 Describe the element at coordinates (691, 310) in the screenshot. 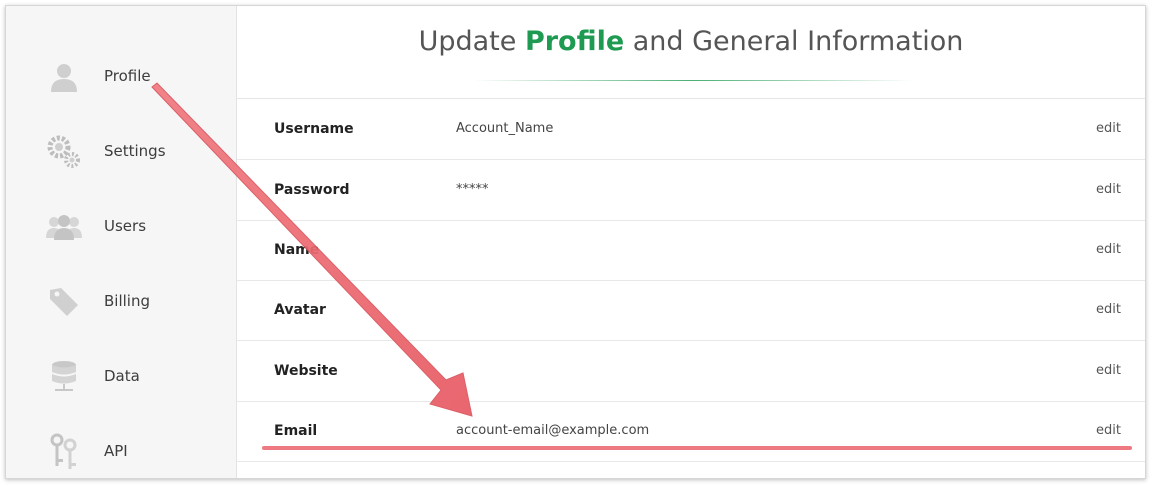

I see `field-row-avatar: Avatar edit` at that location.